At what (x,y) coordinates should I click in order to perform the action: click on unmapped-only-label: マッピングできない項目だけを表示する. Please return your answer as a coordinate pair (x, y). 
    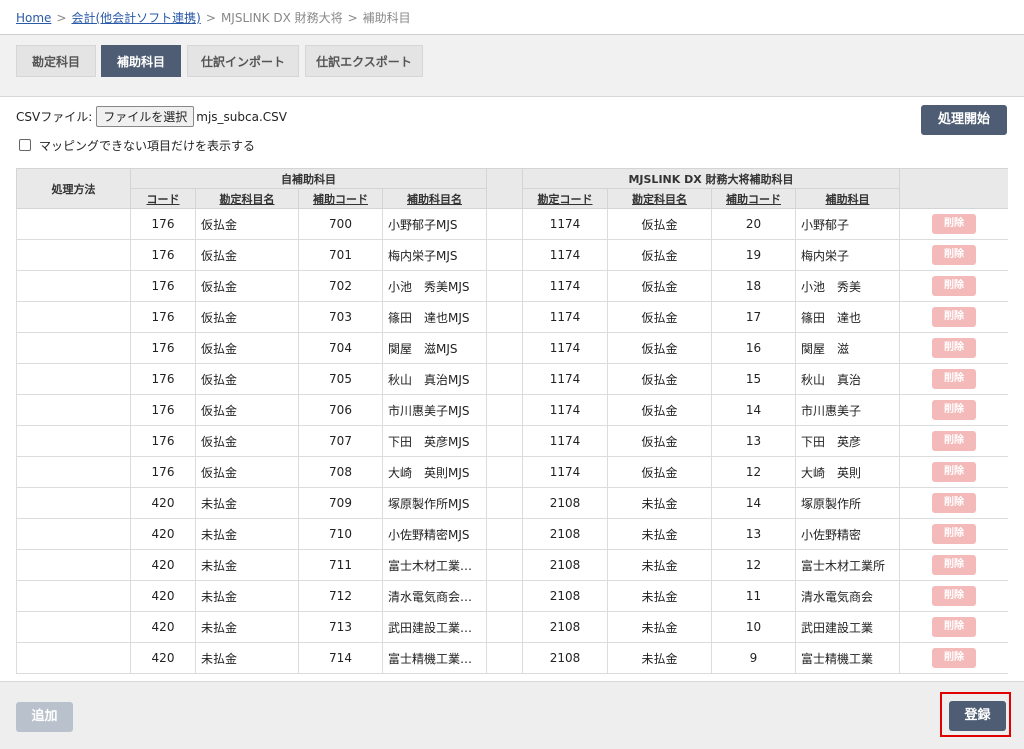
    Looking at the image, I should click on (147, 146).